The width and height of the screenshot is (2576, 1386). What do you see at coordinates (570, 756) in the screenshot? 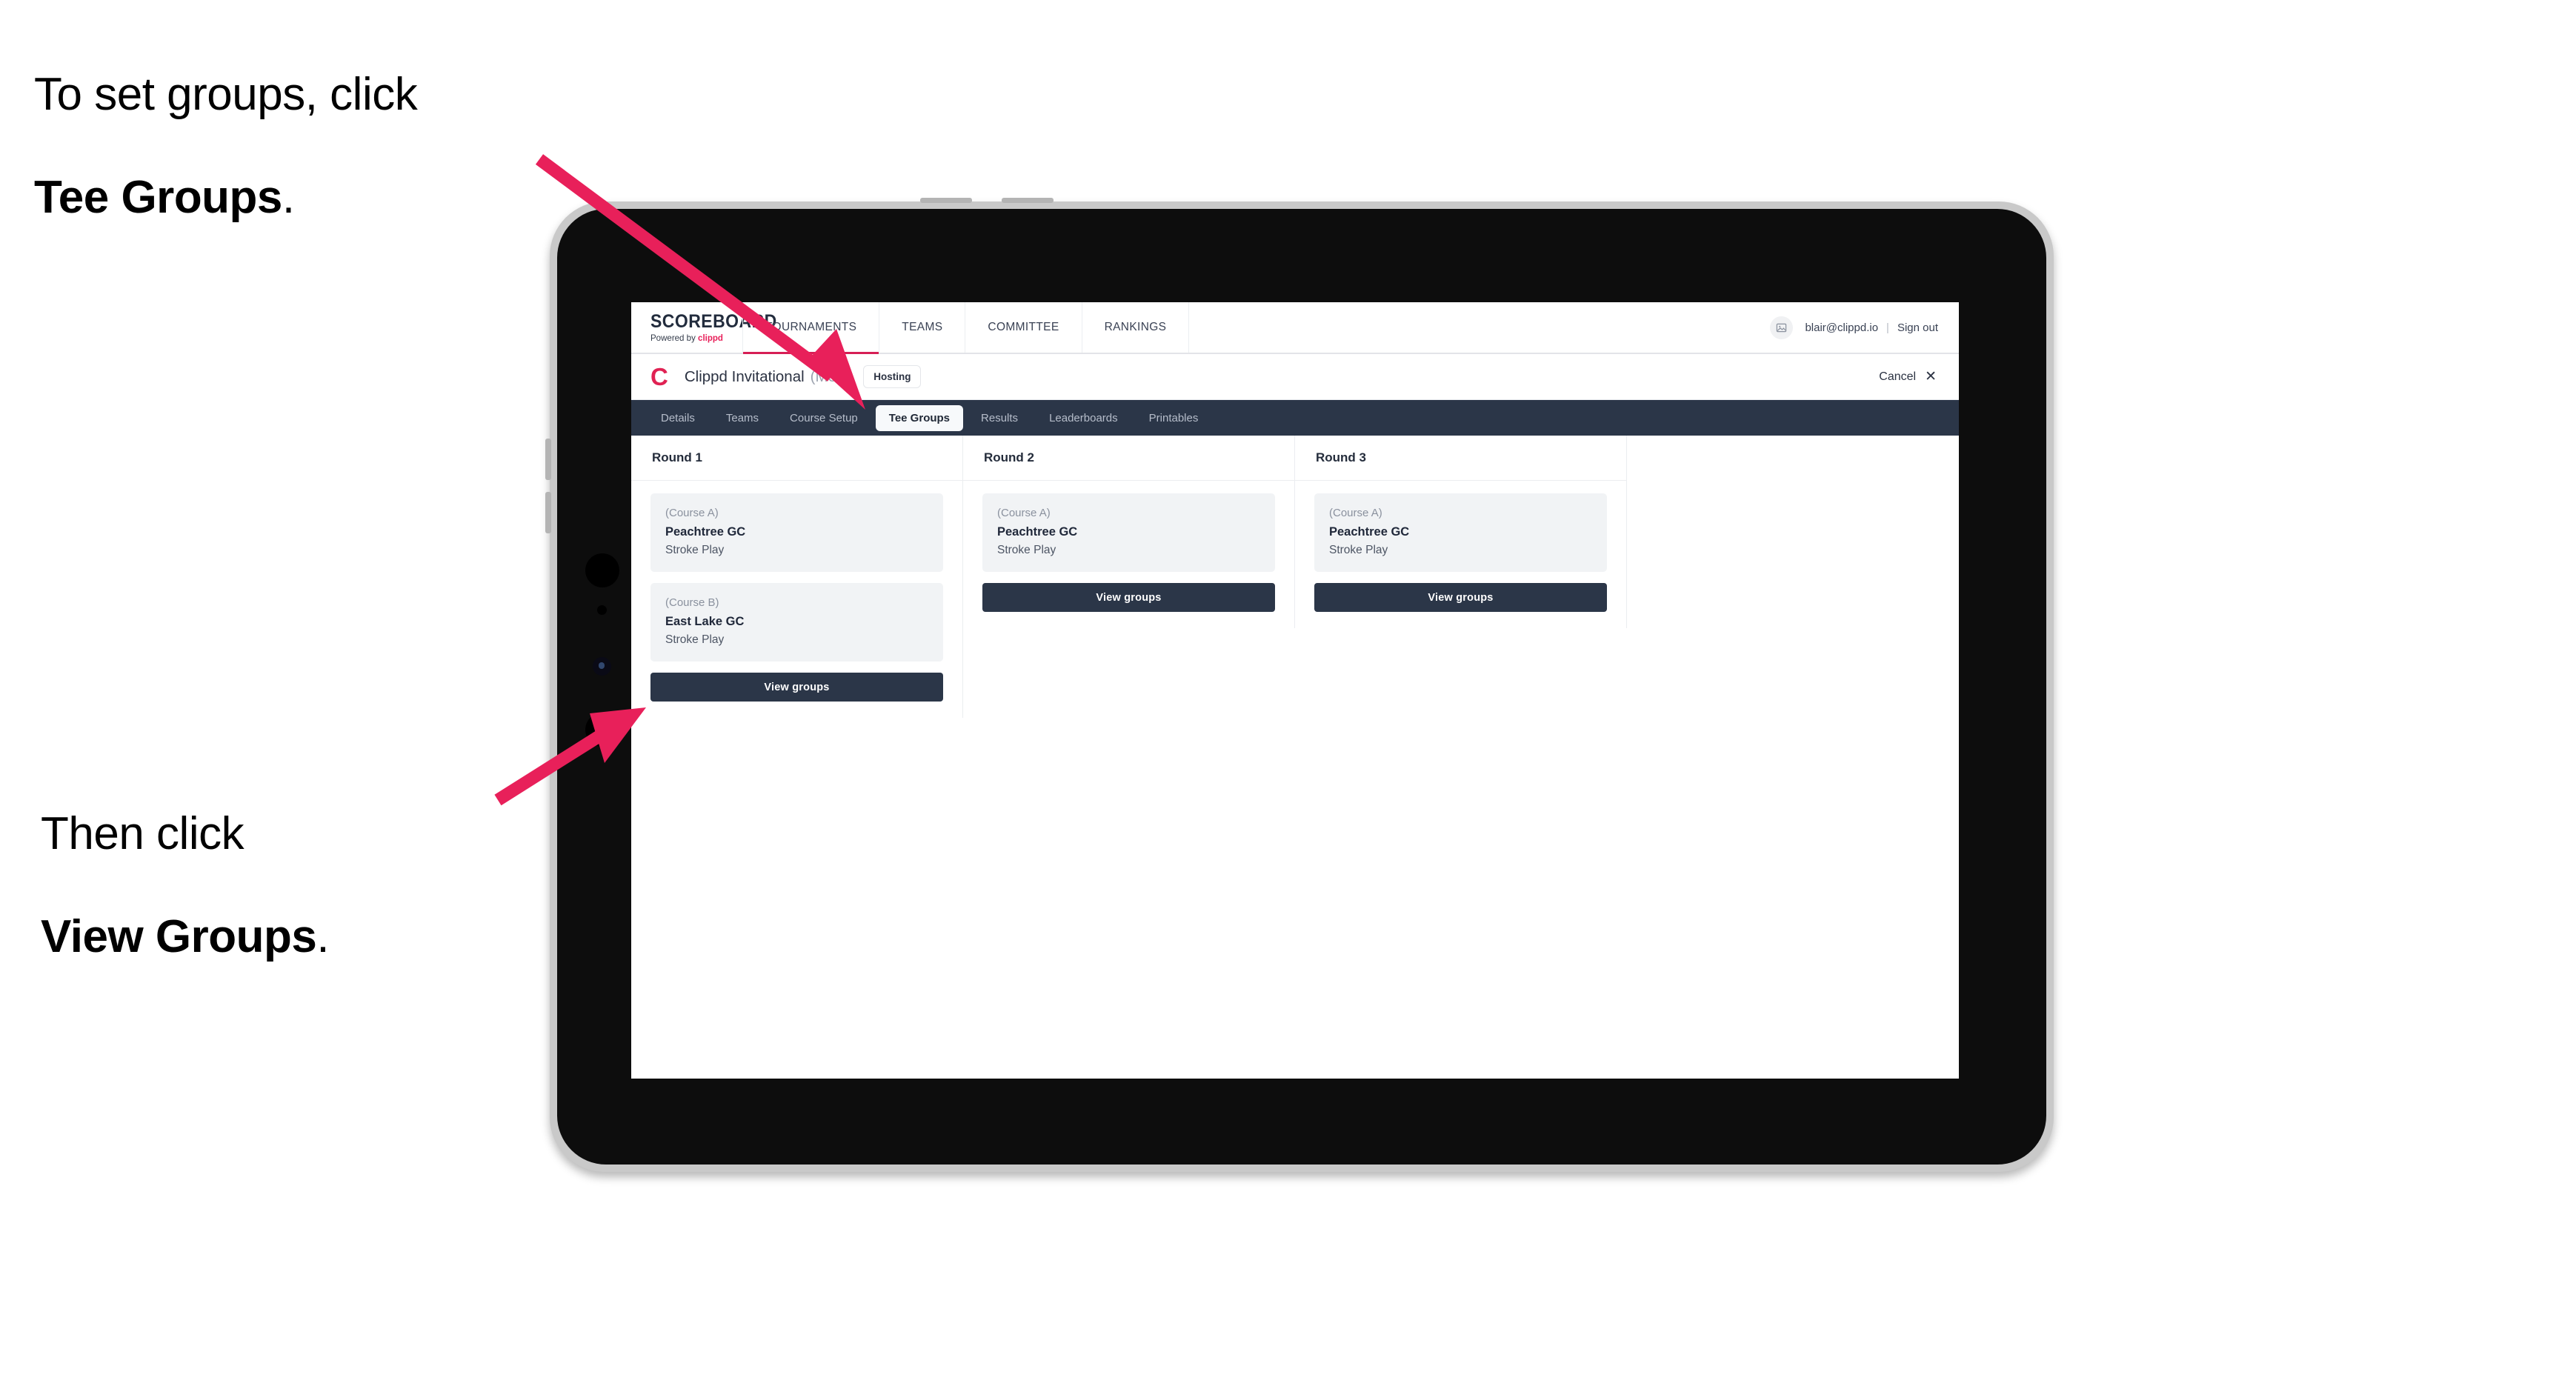
I see `arrow-to-view-groups-icon` at bounding box center [570, 756].